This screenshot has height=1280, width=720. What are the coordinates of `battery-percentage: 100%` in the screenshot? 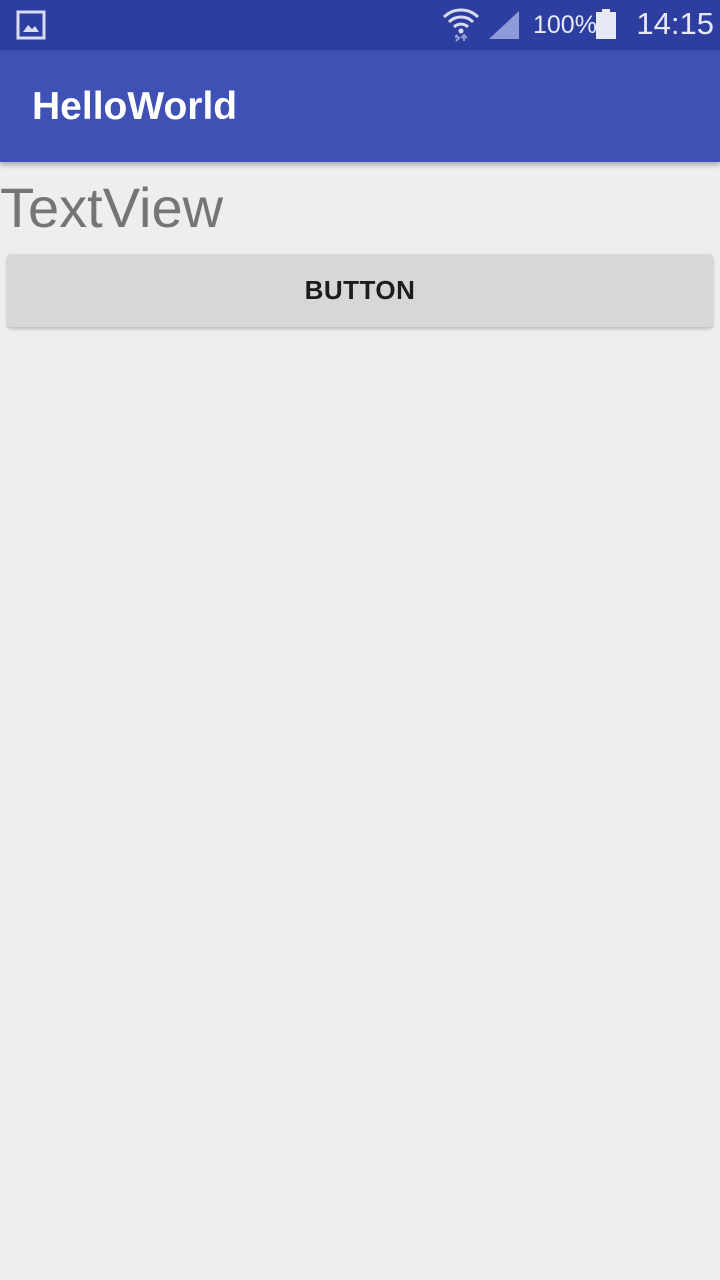 It's located at (565, 25).